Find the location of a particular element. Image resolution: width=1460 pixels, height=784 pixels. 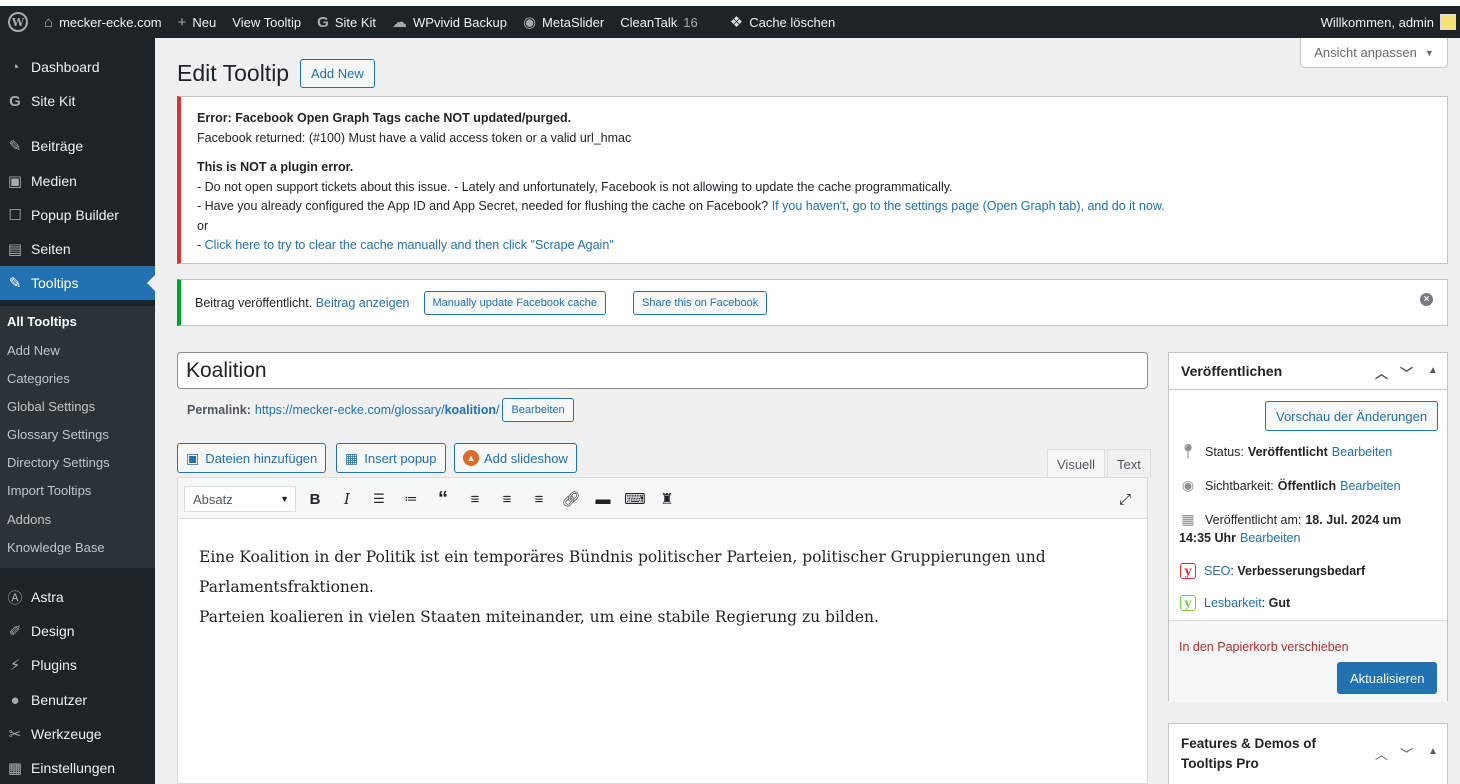

submenu-glossary-settings: Glossary Settings is located at coordinates (58, 434).